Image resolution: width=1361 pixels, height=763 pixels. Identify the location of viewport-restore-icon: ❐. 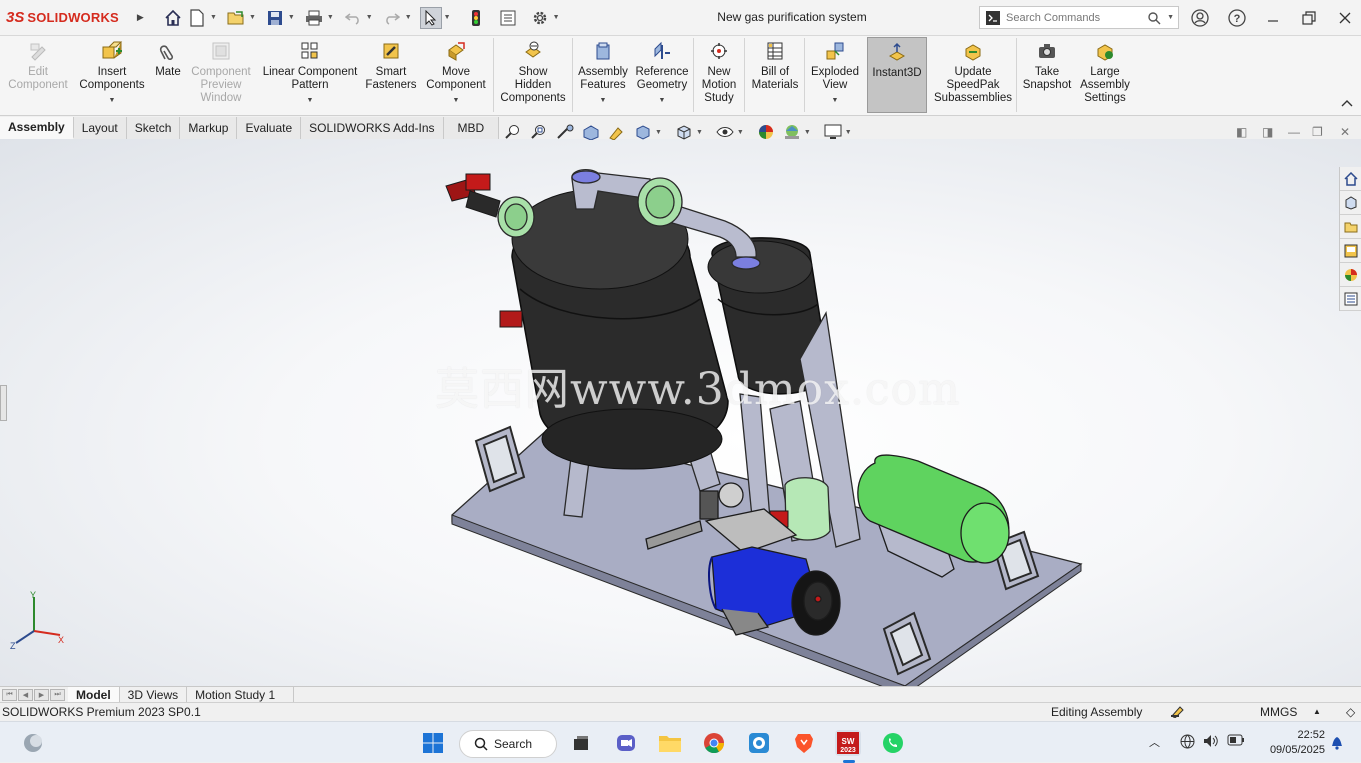
(1317, 132).